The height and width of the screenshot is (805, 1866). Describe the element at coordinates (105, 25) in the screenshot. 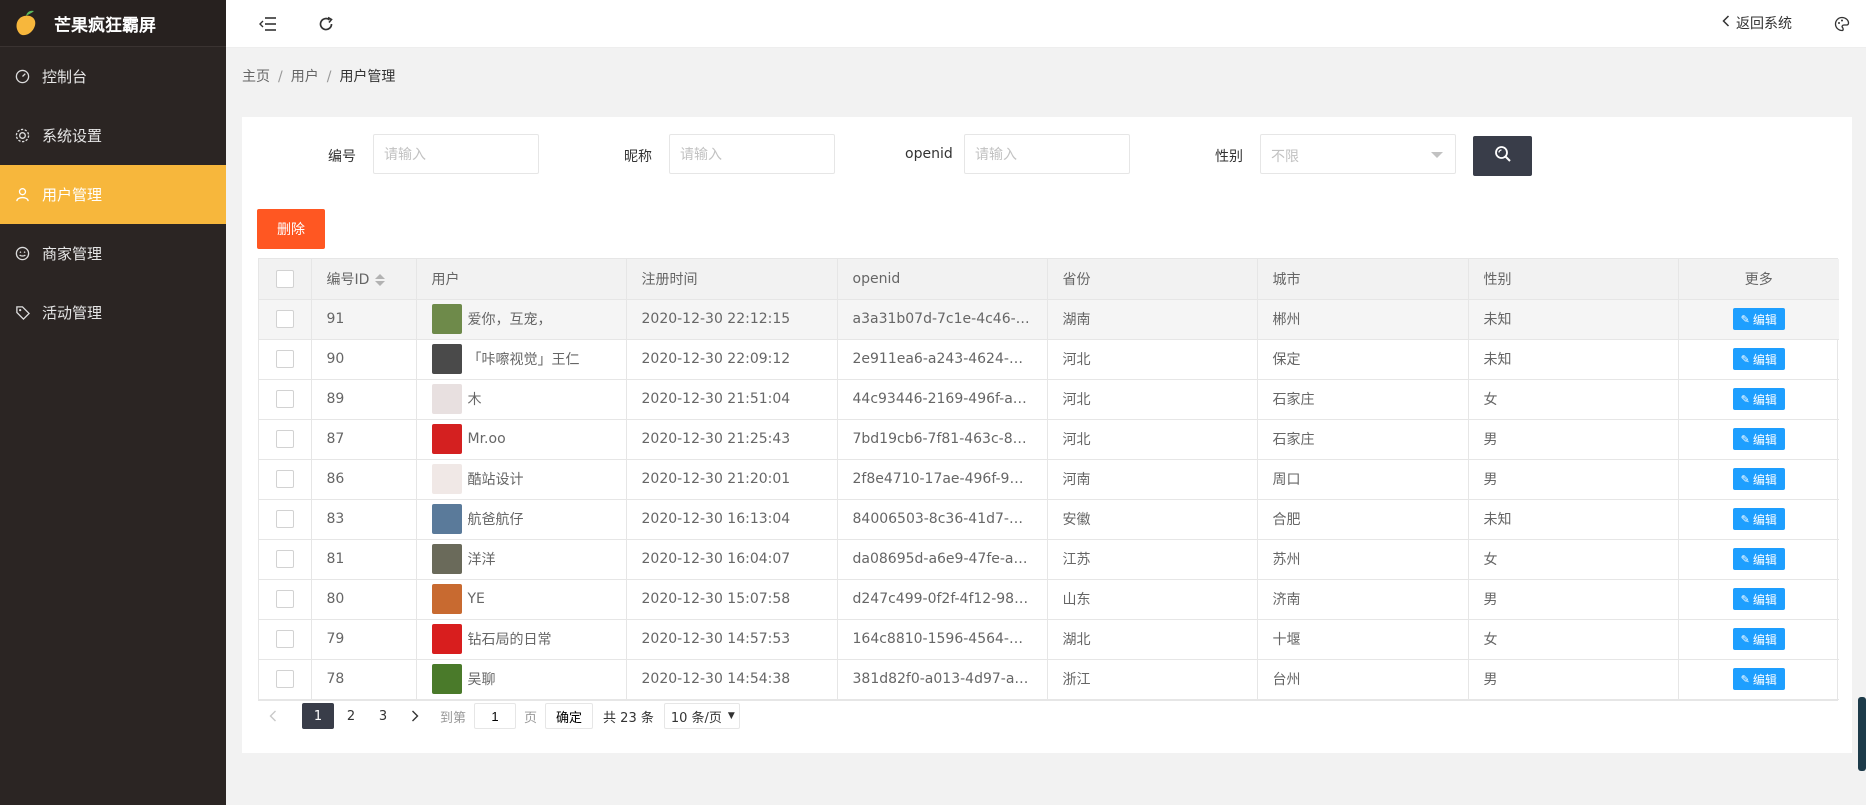

I see `app-title: 芒果疯狂霸屏` at that location.